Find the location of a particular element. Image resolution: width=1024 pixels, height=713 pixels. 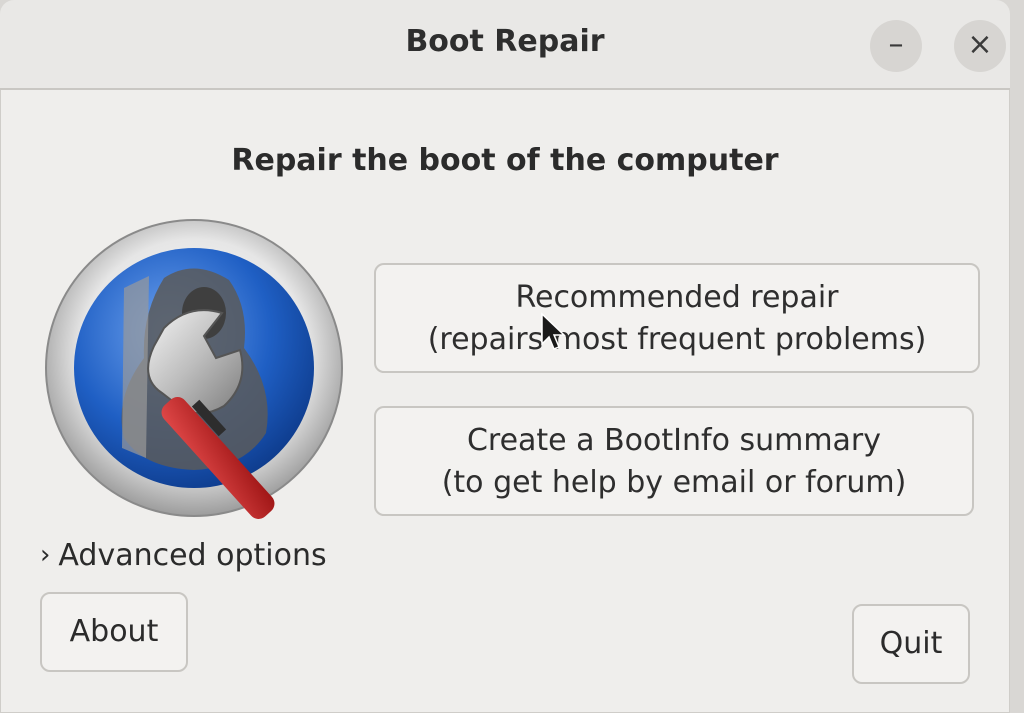

close-button: × is located at coordinates (980, 46).